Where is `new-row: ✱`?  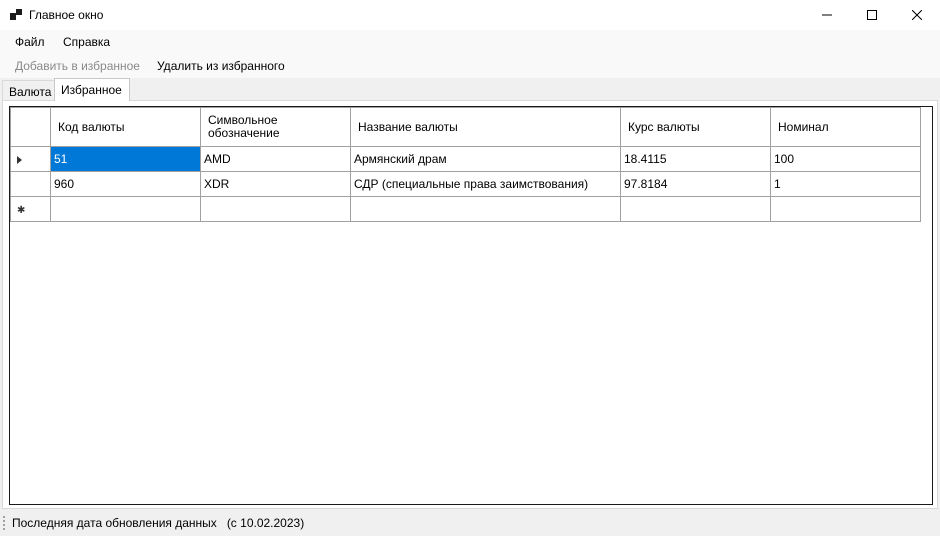 new-row: ✱ is located at coordinates (465, 209).